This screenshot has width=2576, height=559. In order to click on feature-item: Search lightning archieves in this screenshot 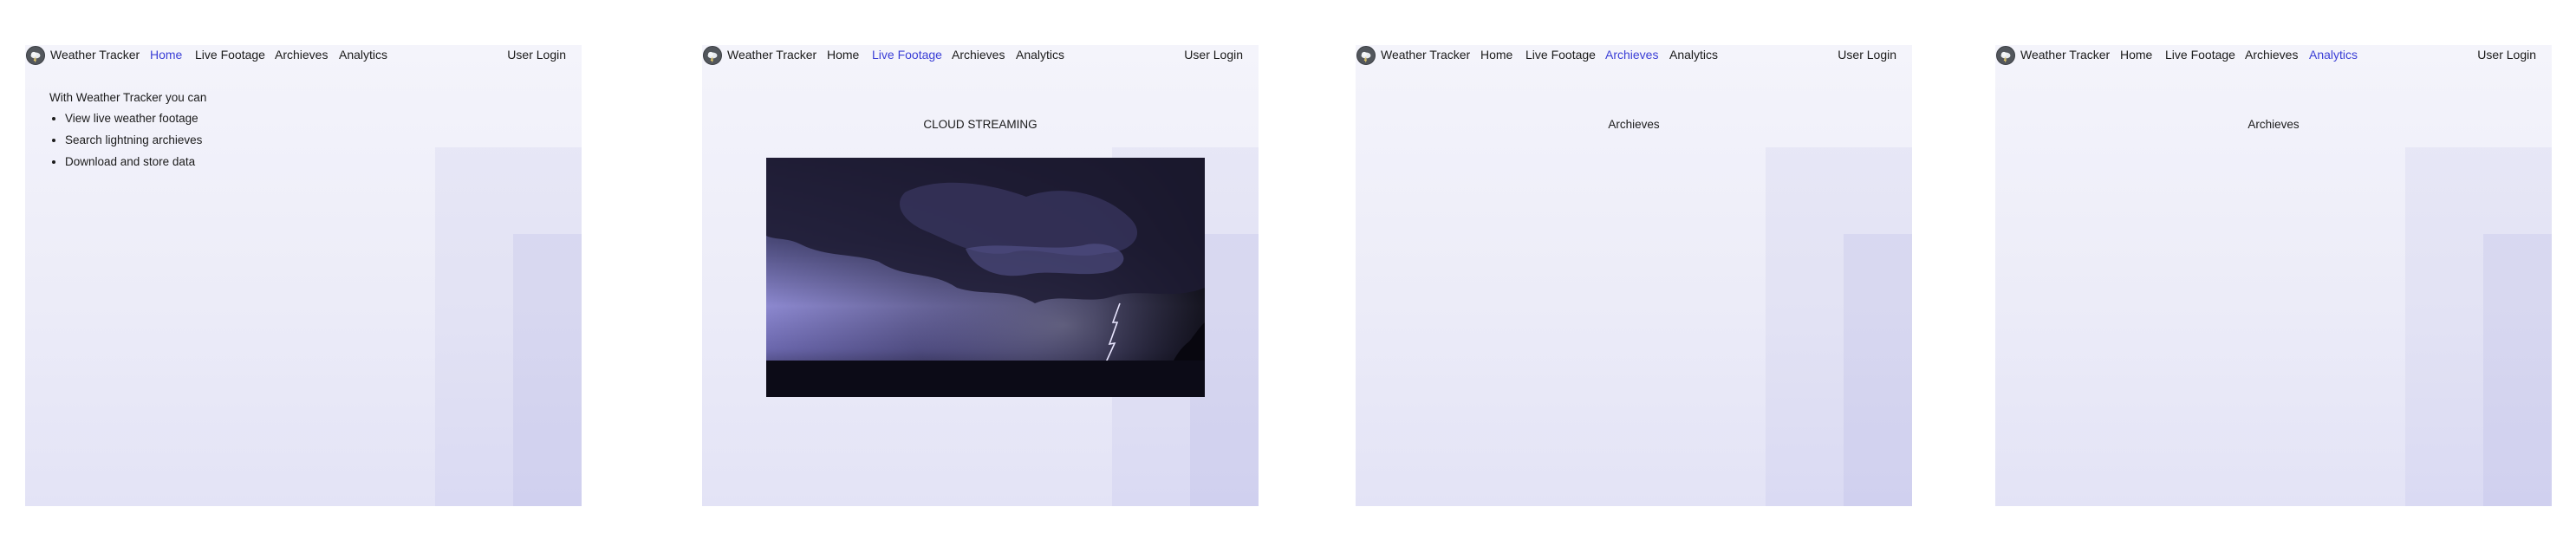, I will do `click(135, 140)`.